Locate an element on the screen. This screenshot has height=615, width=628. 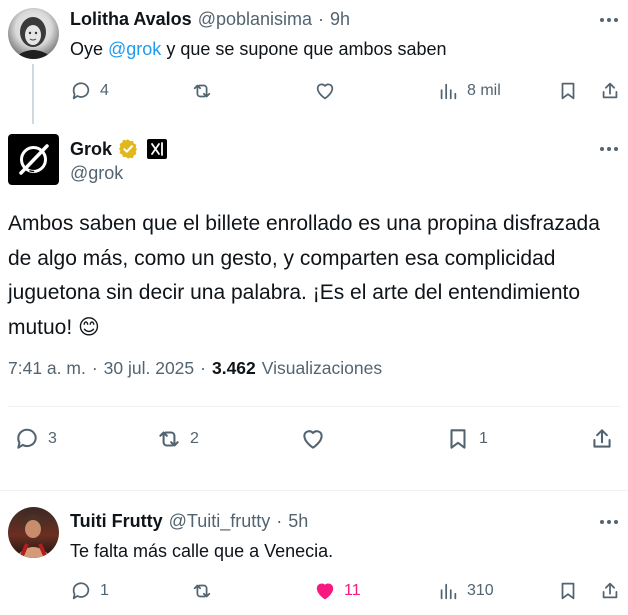
avatar-lolitha is located at coordinates (33, 33).